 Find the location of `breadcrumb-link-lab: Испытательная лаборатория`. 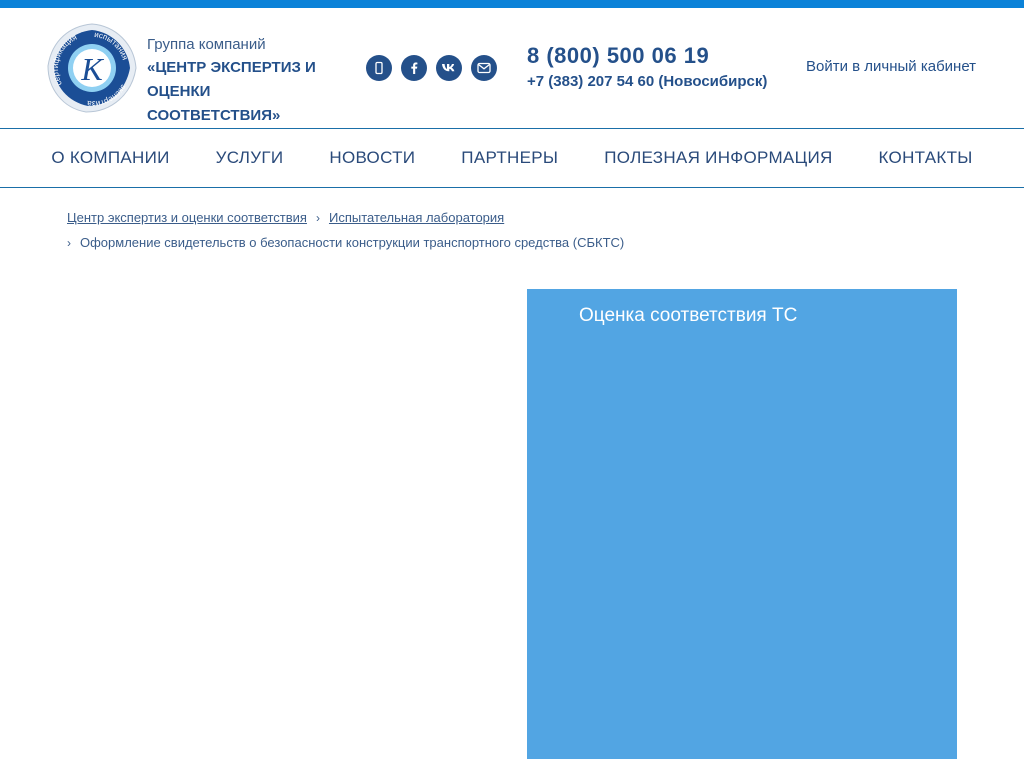

breadcrumb-link-lab: Испытательная лаборатория is located at coordinates (416, 218).